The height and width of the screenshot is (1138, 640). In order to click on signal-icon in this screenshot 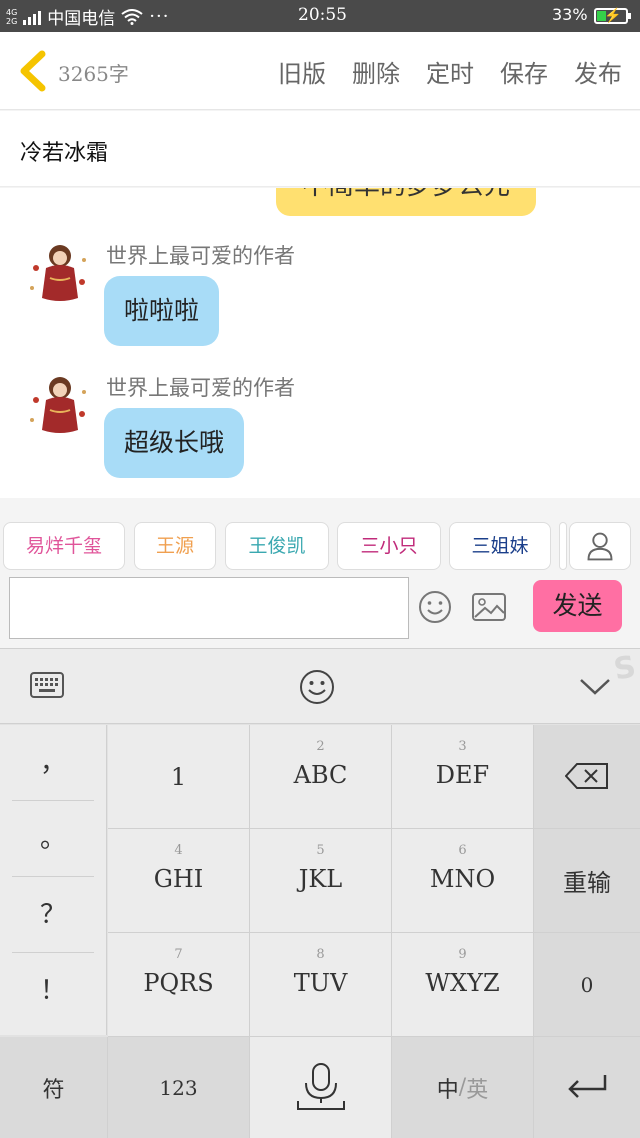, I will do `click(32, 17)`.